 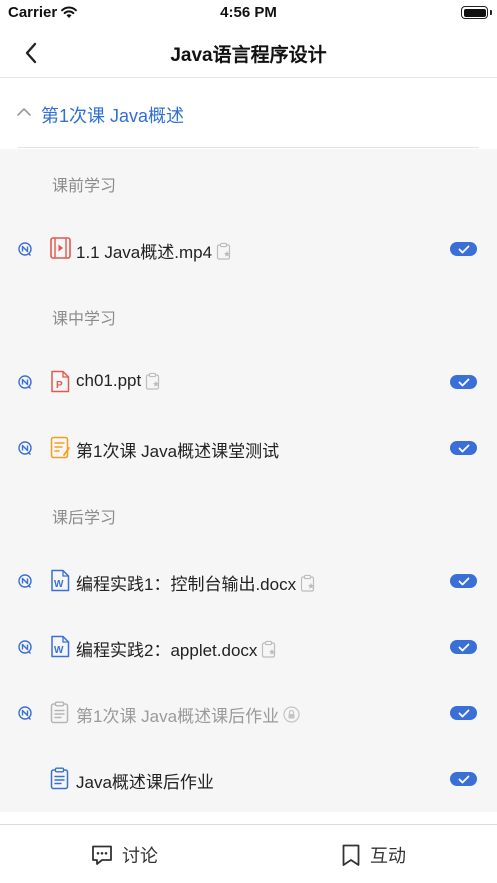 What do you see at coordinates (60, 447) in the screenshot?
I see `quiz-file-icon` at bounding box center [60, 447].